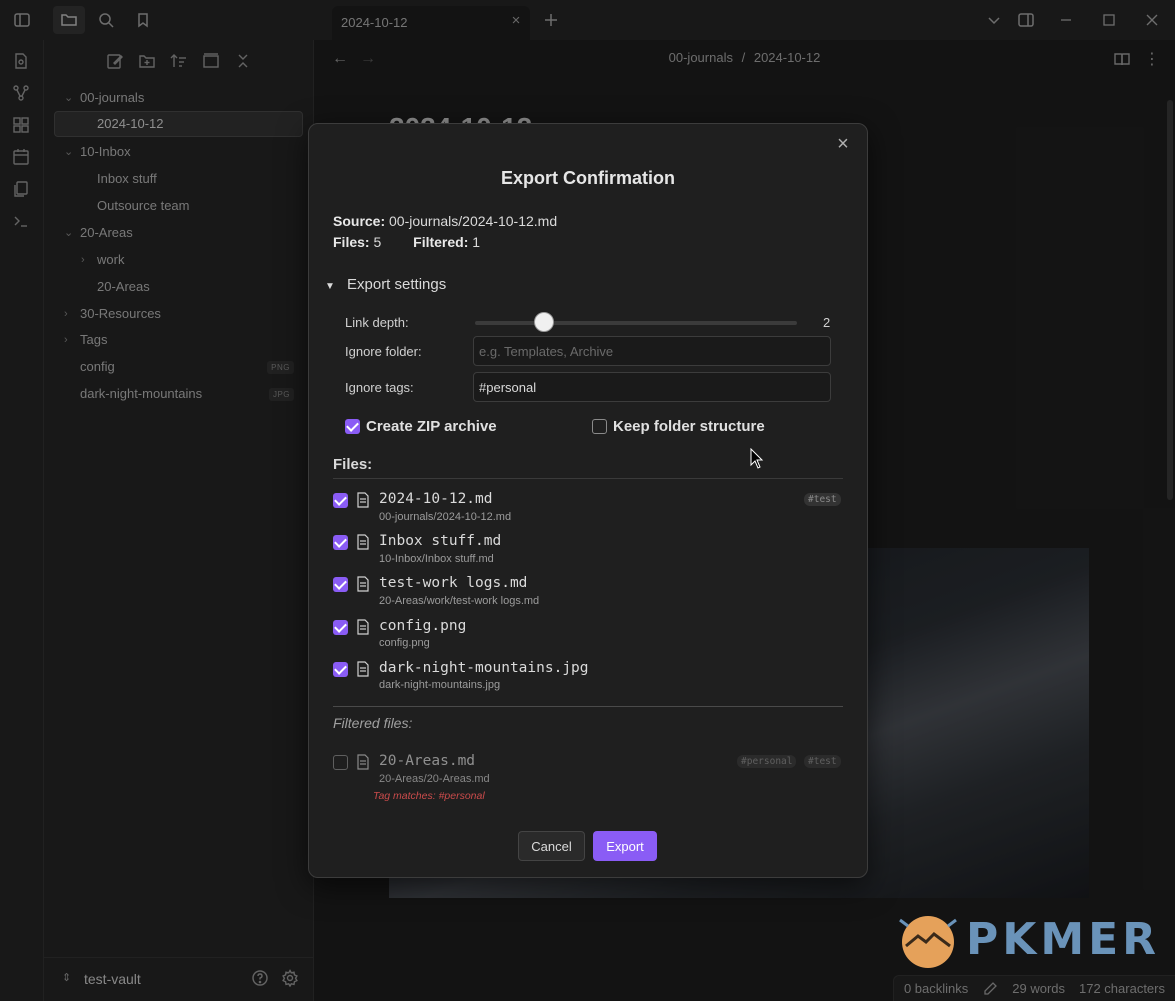 The height and width of the screenshot is (1001, 1175). What do you see at coordinates (588, 178) in the screenshot?
I see `modal-title: Export Confirmation` at bounding box center [588, 178].